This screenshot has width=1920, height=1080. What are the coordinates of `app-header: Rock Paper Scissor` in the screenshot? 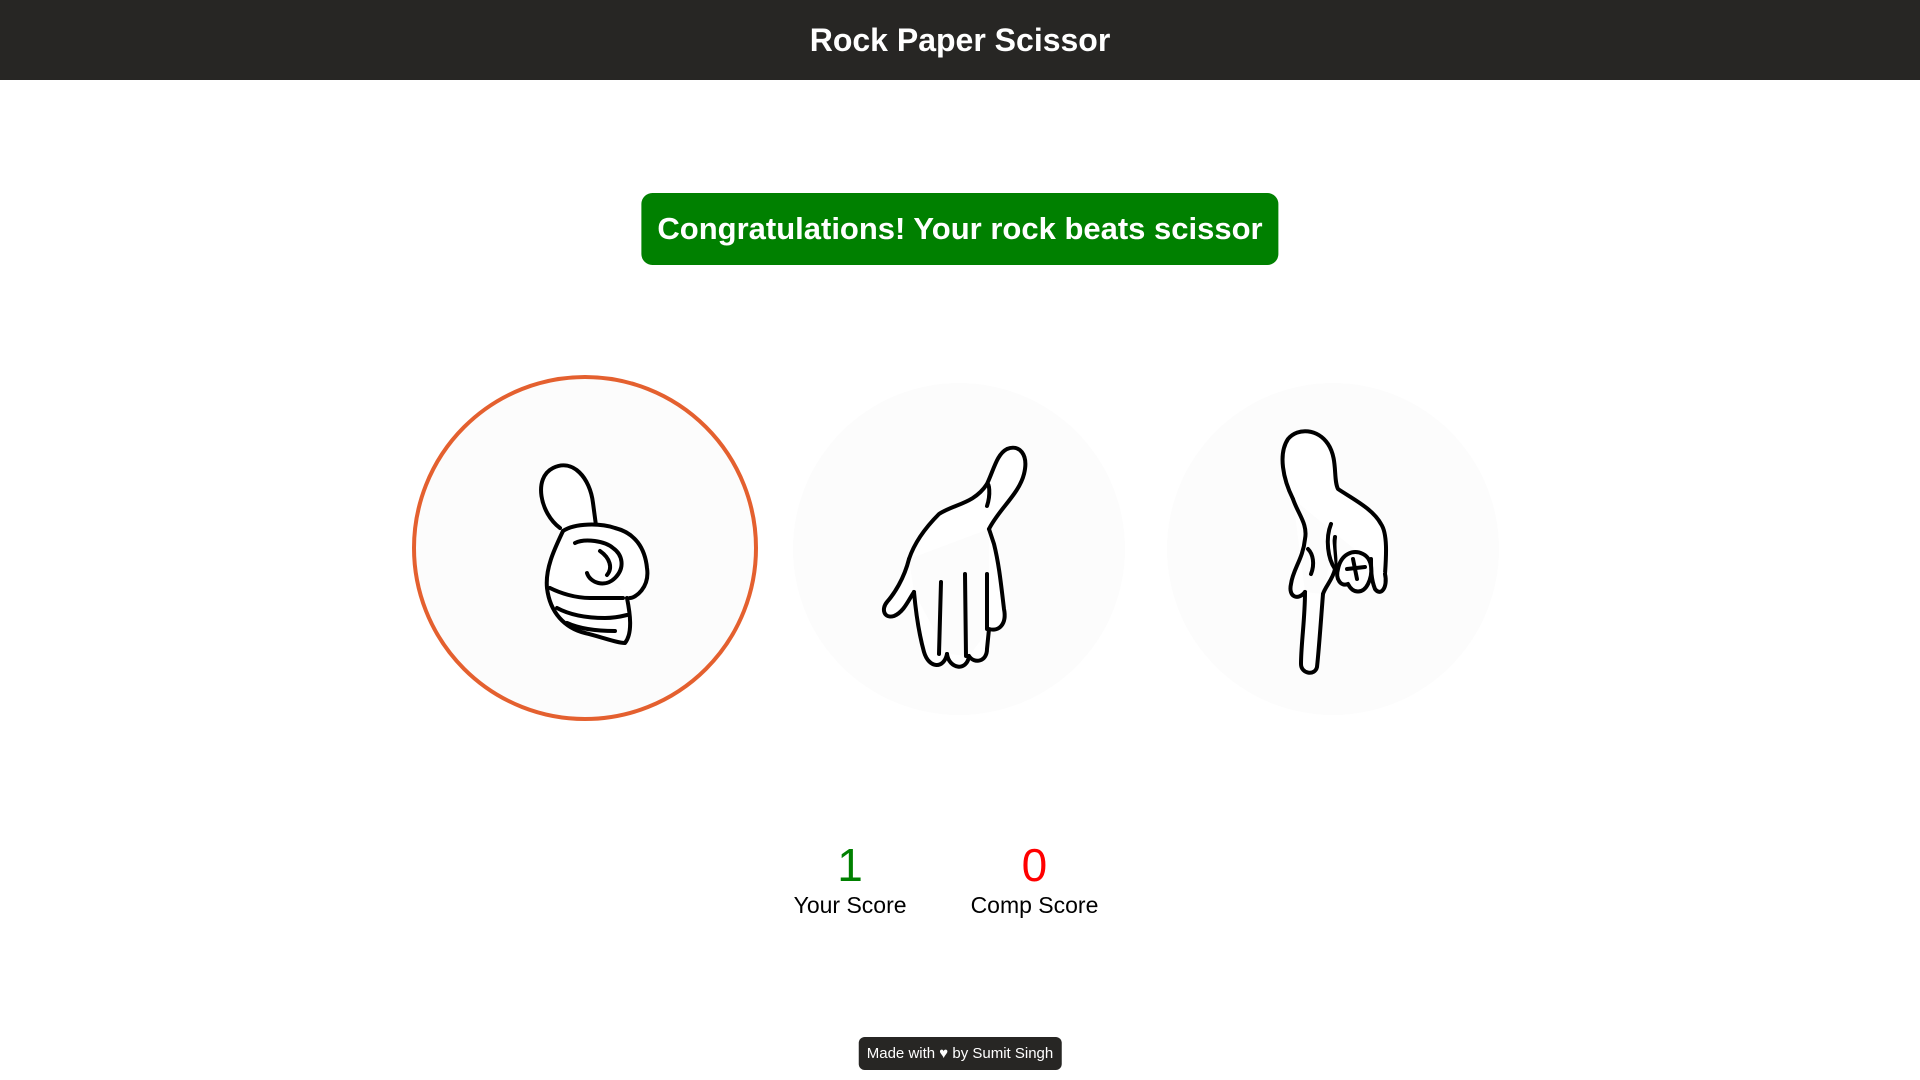 It's located at (960, 40).